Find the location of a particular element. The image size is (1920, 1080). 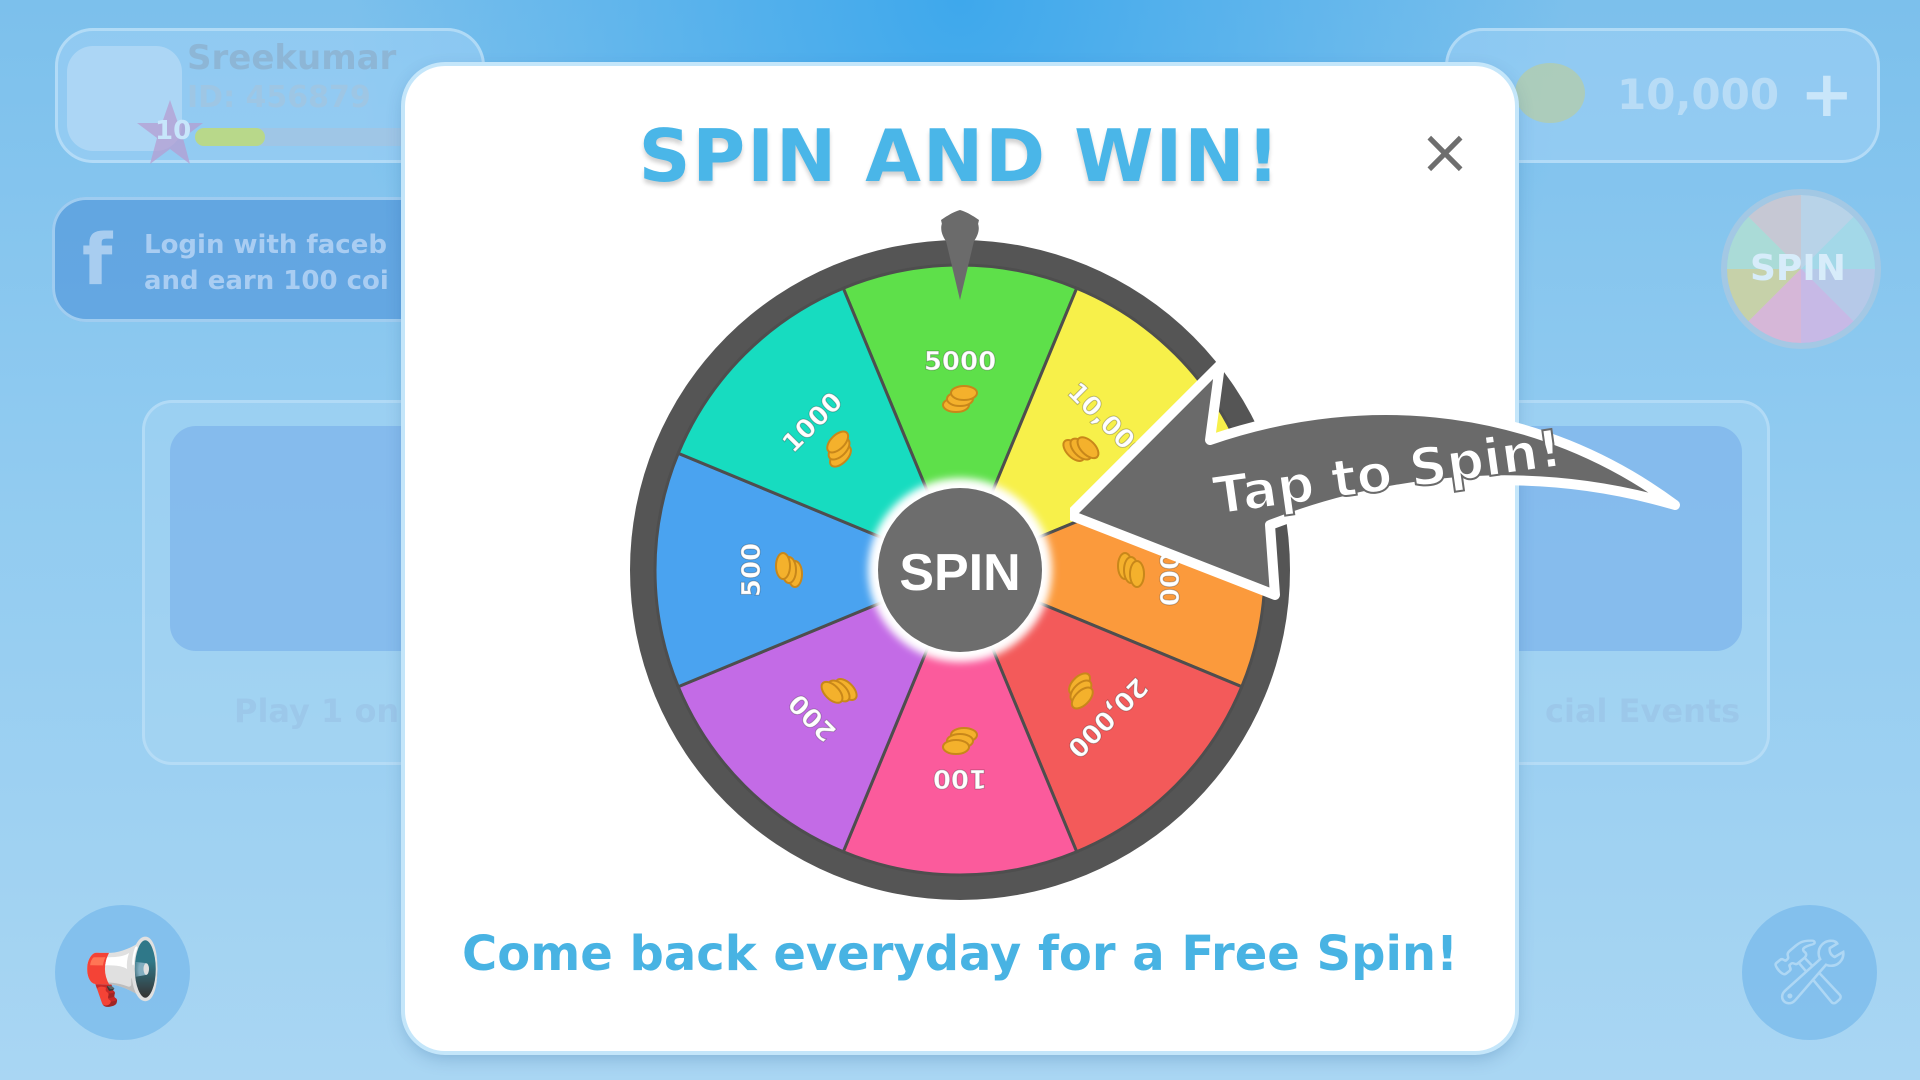

tools-icon: 🛠 is located at coordinates (1809, 973).